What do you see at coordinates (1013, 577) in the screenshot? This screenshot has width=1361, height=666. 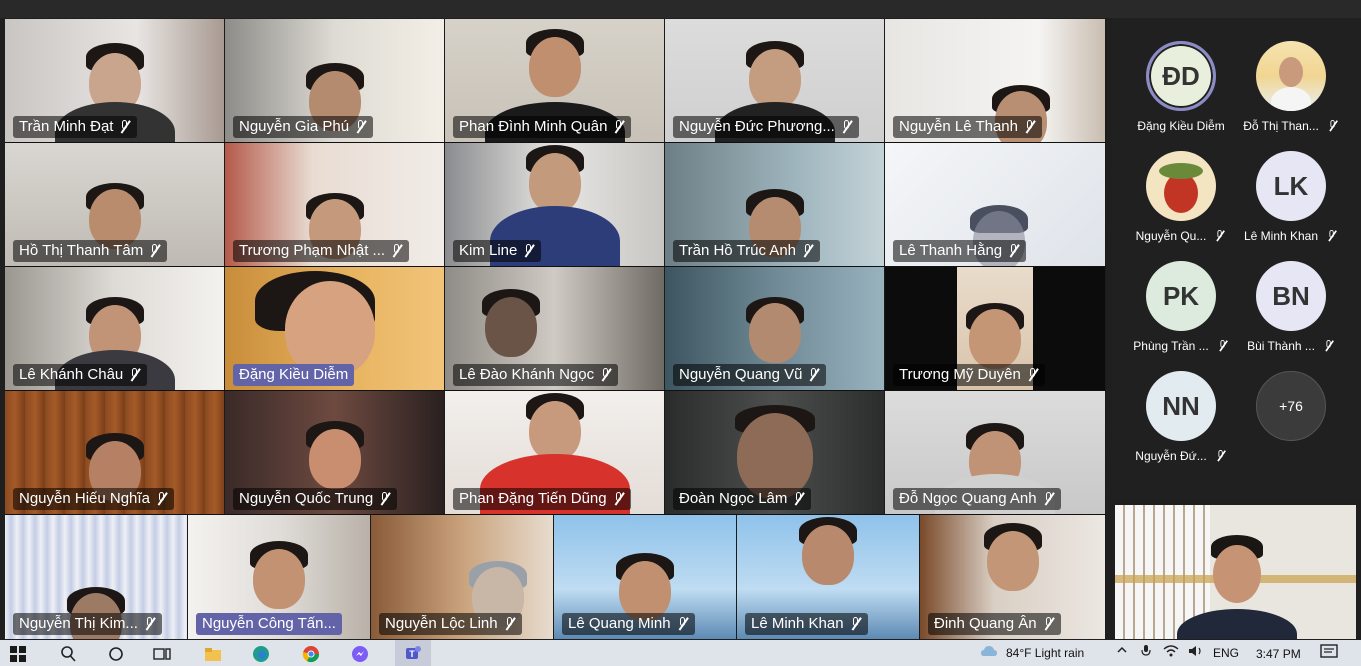 I see `video-tile: Đinh Quang Ân` at bounding box center [1013, 577].